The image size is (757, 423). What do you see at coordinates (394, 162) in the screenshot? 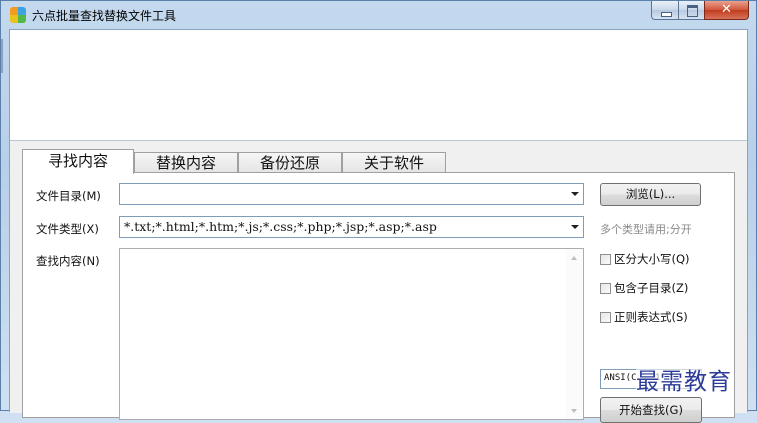
I see `tab-about: 关于软件` at bounding box center [394, 162].